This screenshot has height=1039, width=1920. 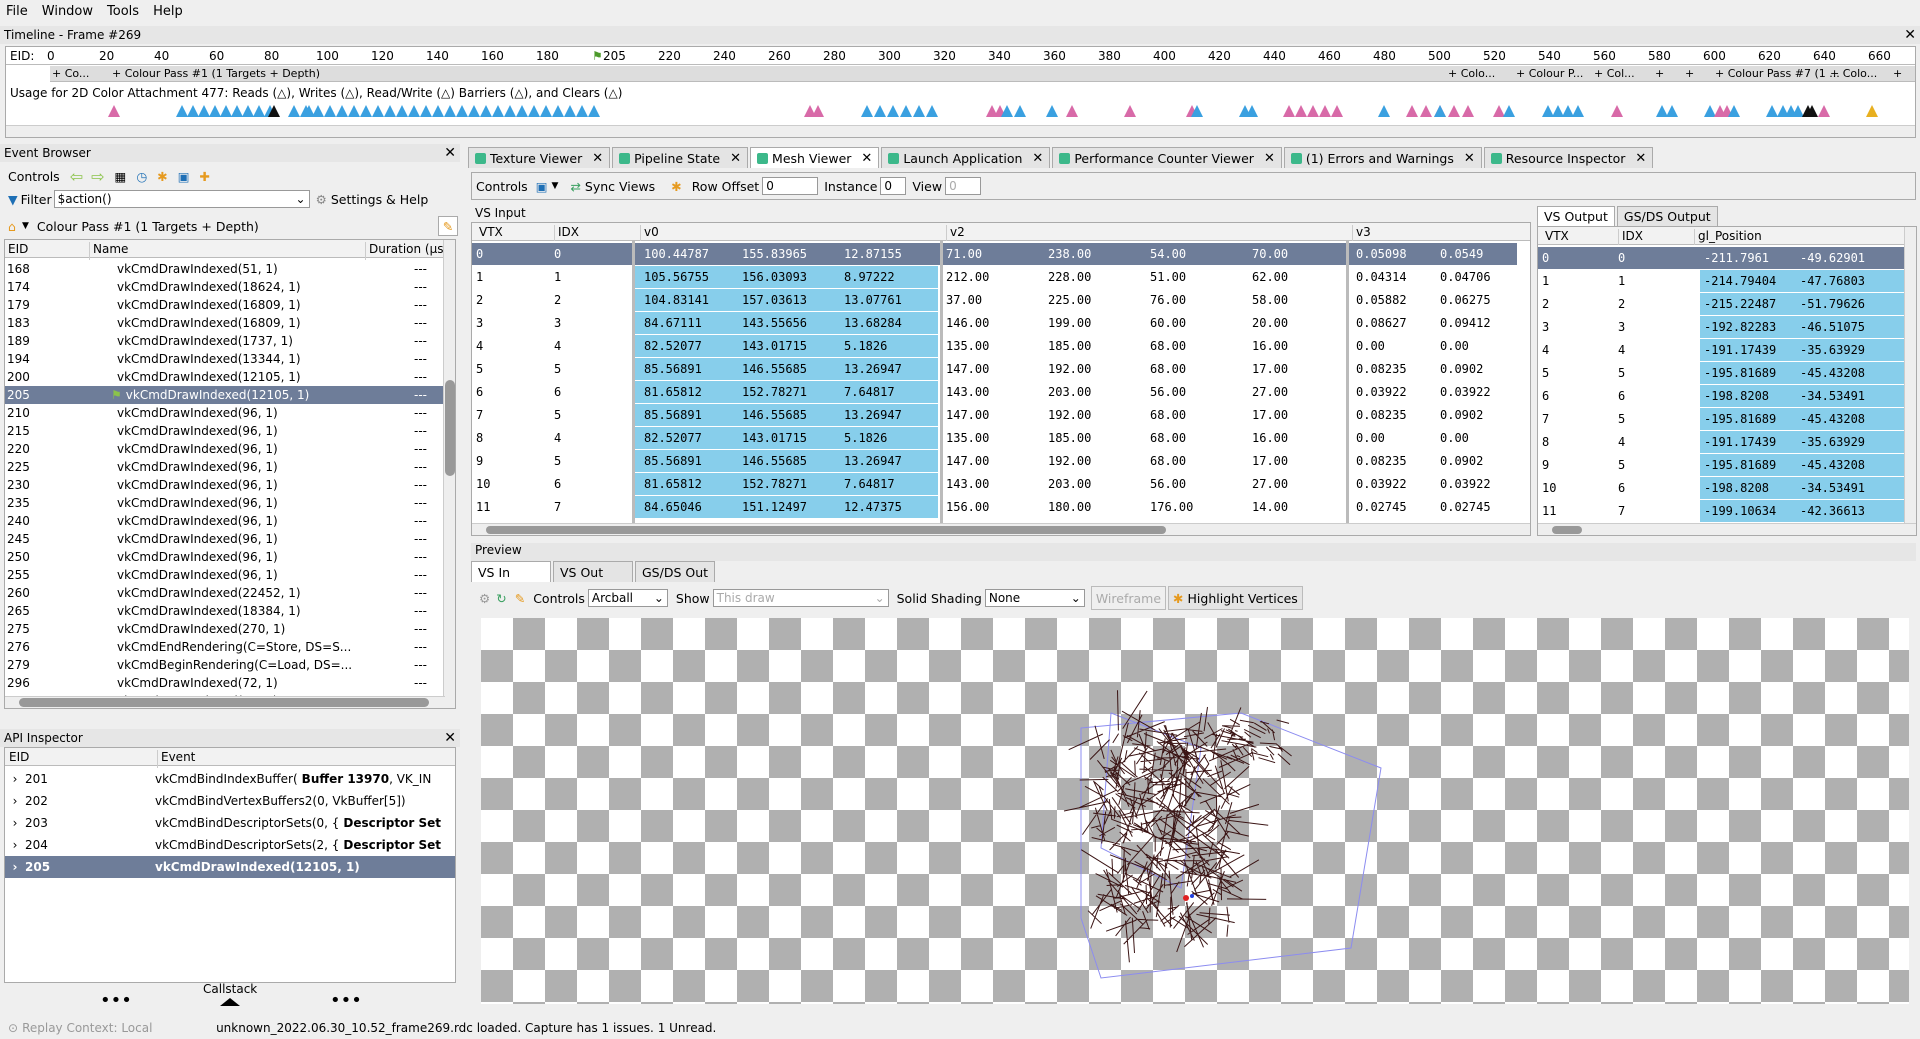 What do you see at coordinates (1381, 415) in the screenshot?
I see `grid-cell: 0.08235` at bounding box center [1381, 415].